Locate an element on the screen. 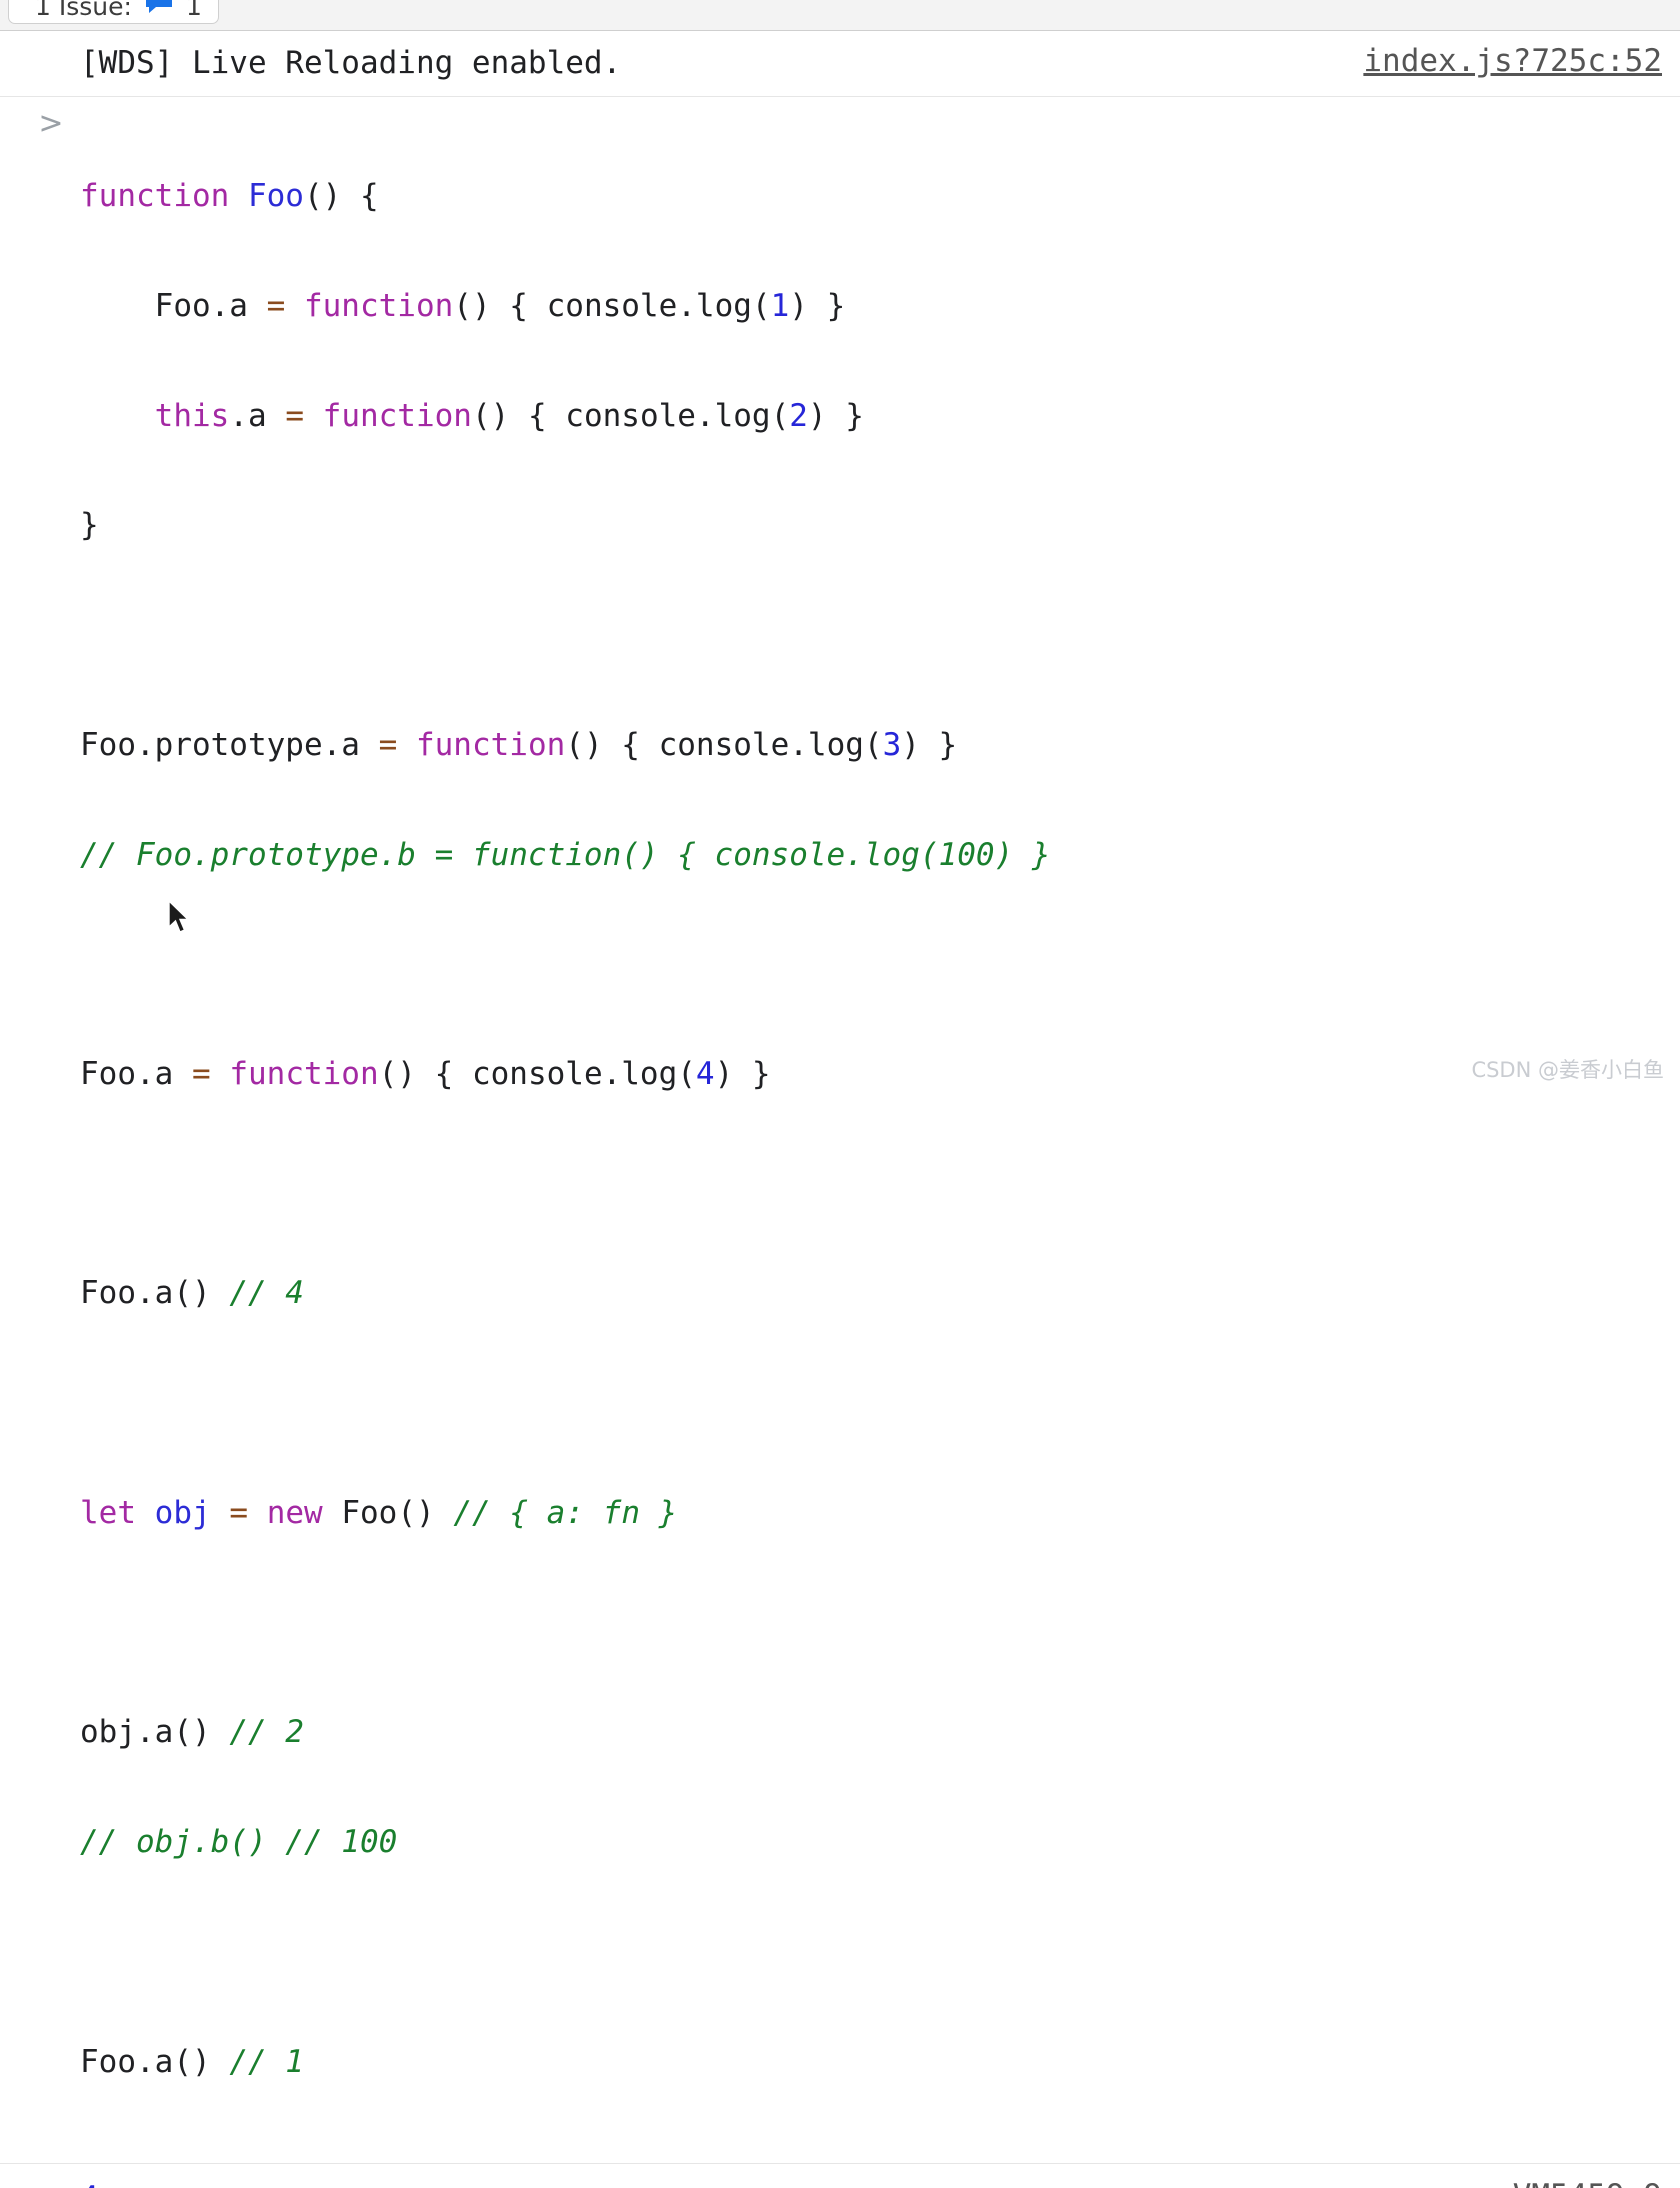 This screenshot has width=1680, height=2188. message-bubble-icon is located at coordinates (159, 9).